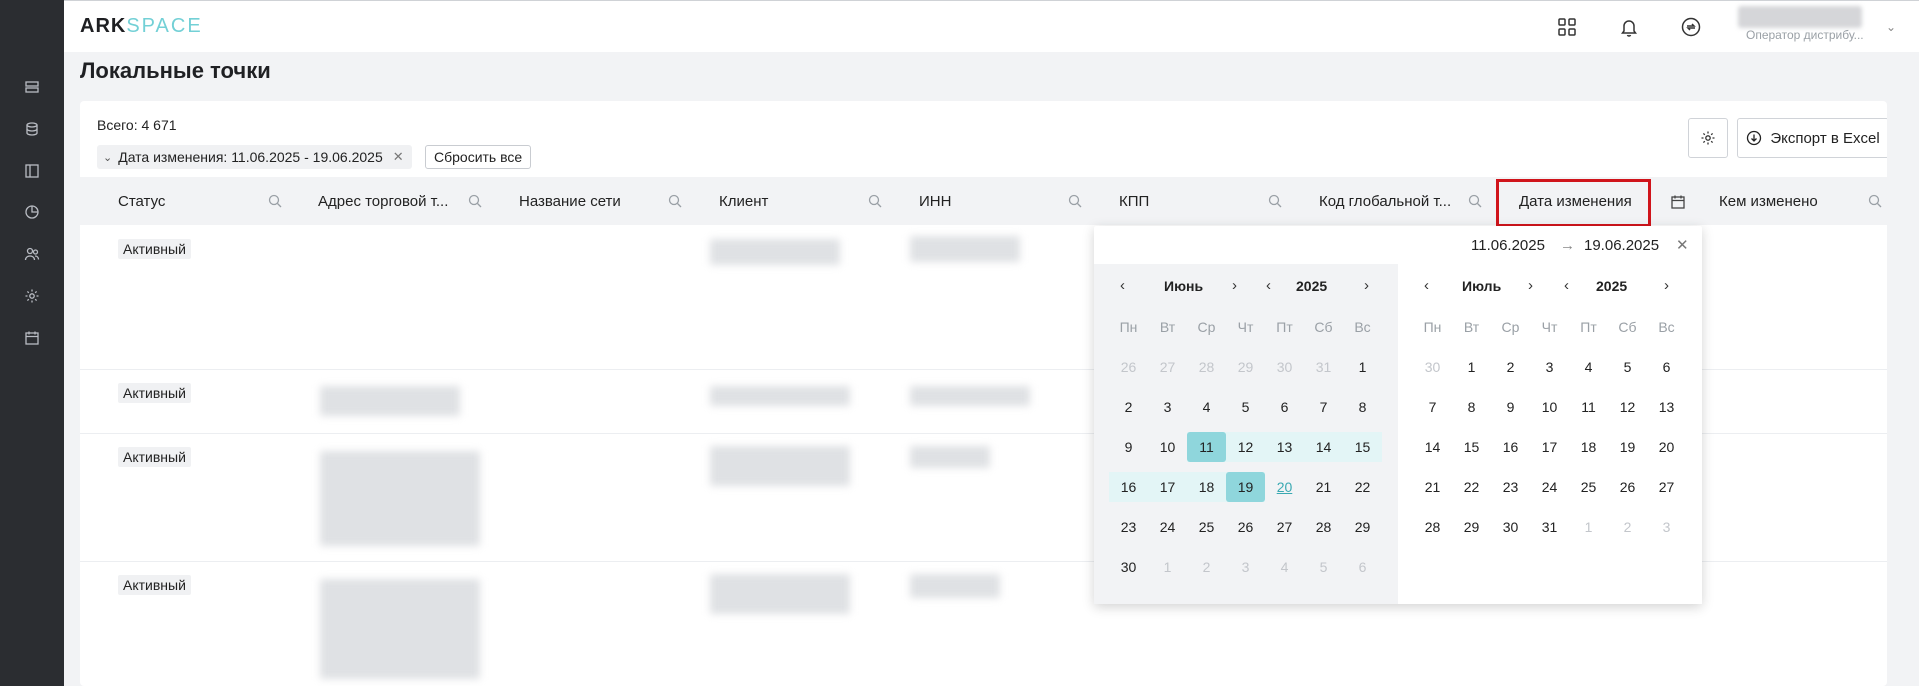  Describe the element at coordinates (1362, 407) in the screenshot. I see `calendar-day: 8` at that location.